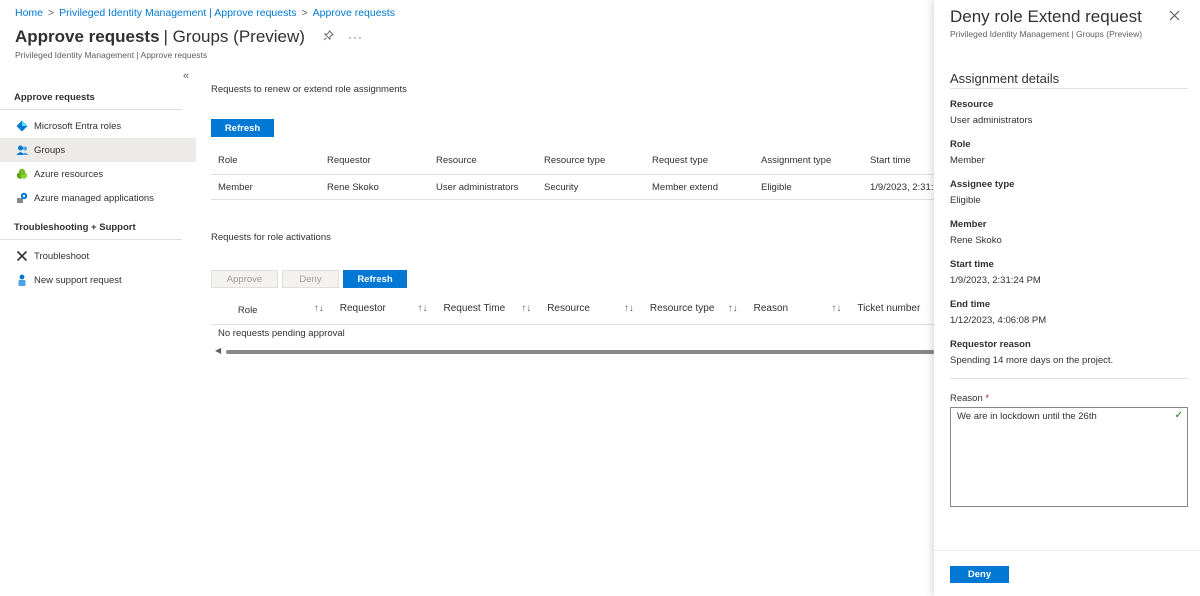 The width and height of the screenshot is (1200, 596). Describe the element at coordinates (699, 187) in the screenshot. I see `table-cell: Member extend` at that location.